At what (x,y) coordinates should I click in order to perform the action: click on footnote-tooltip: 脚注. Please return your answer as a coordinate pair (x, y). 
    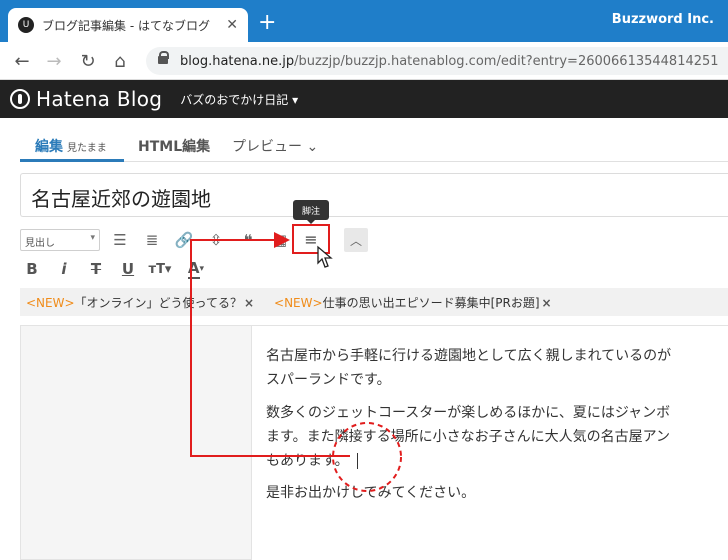
    Looking at the image, I should click on (311, 212).